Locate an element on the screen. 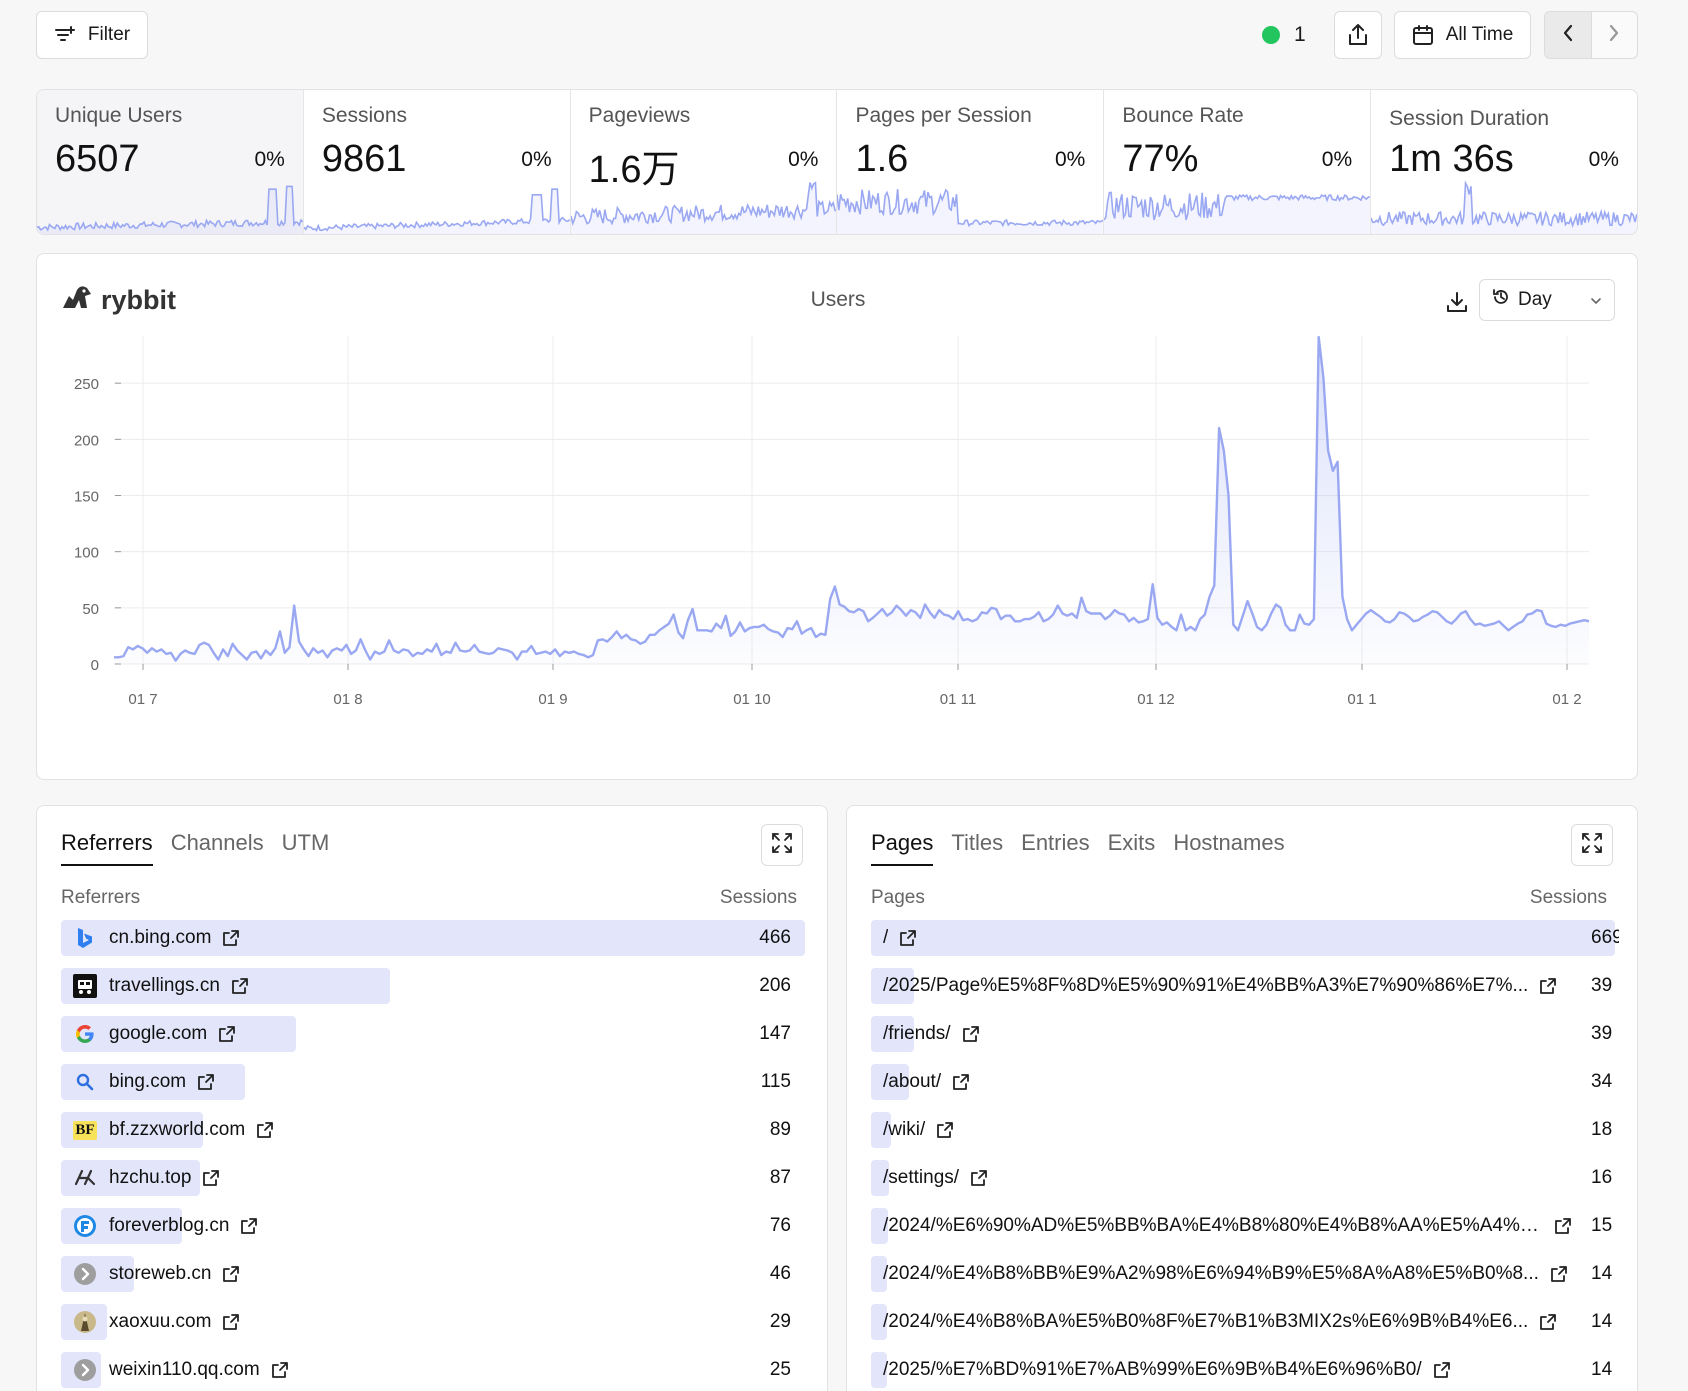 This screenshot has height=1391, width=1688. x-tick-label: 01 1 is located at coordinates (1361, 699).